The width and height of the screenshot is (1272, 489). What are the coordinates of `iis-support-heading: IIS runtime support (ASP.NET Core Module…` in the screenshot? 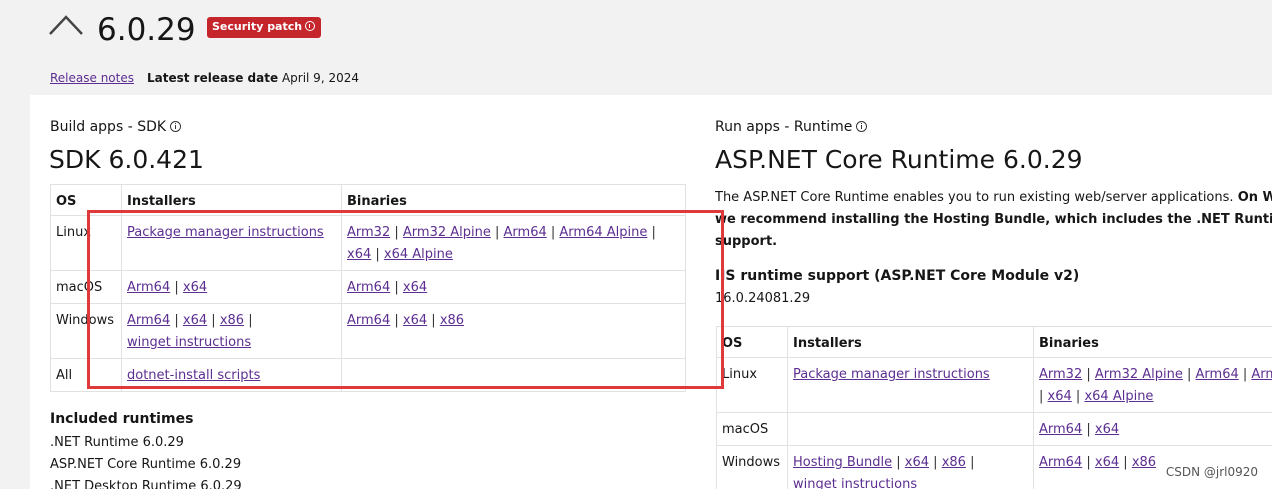 It's located at (897, 276).